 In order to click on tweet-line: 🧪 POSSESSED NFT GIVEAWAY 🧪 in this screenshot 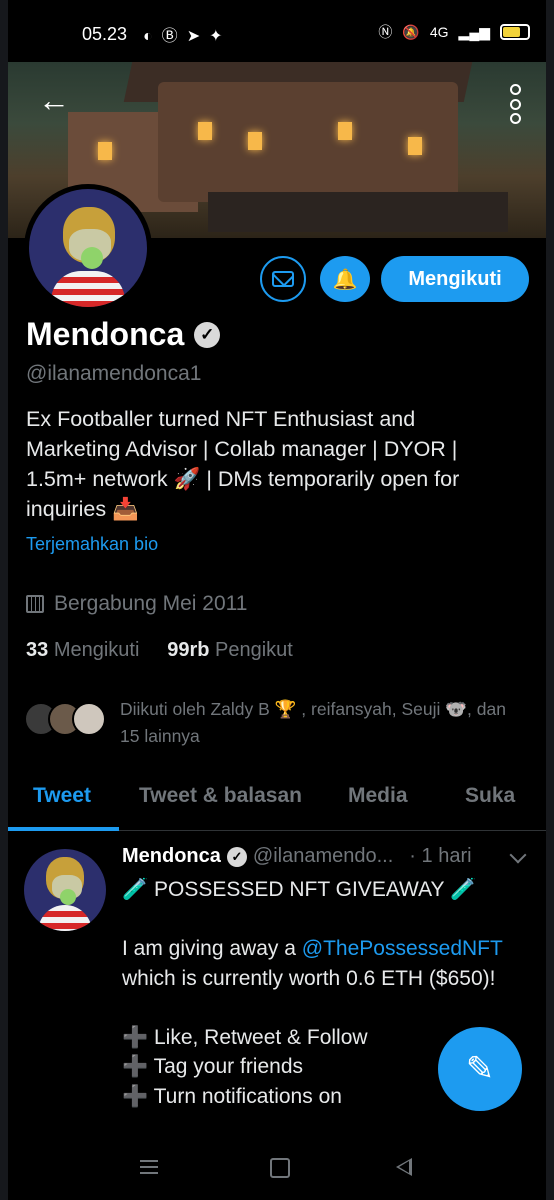, I will do `click(299, 889)`.